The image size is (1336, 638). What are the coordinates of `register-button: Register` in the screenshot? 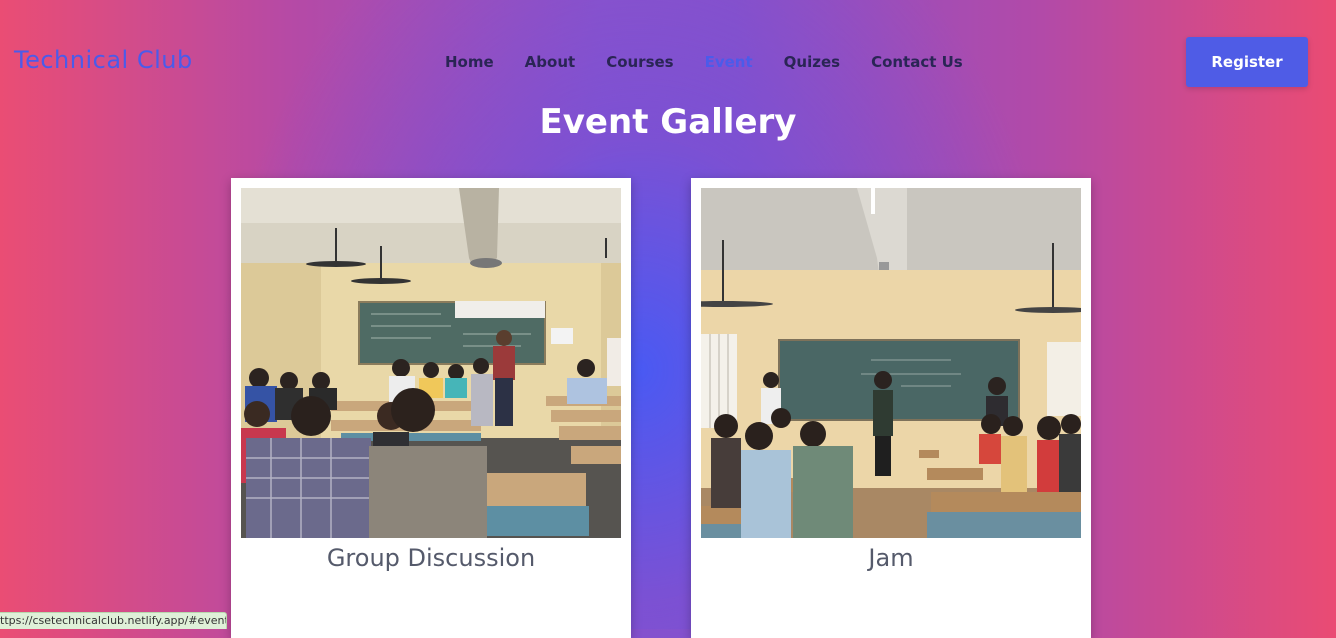 It's located at (1247, 62).